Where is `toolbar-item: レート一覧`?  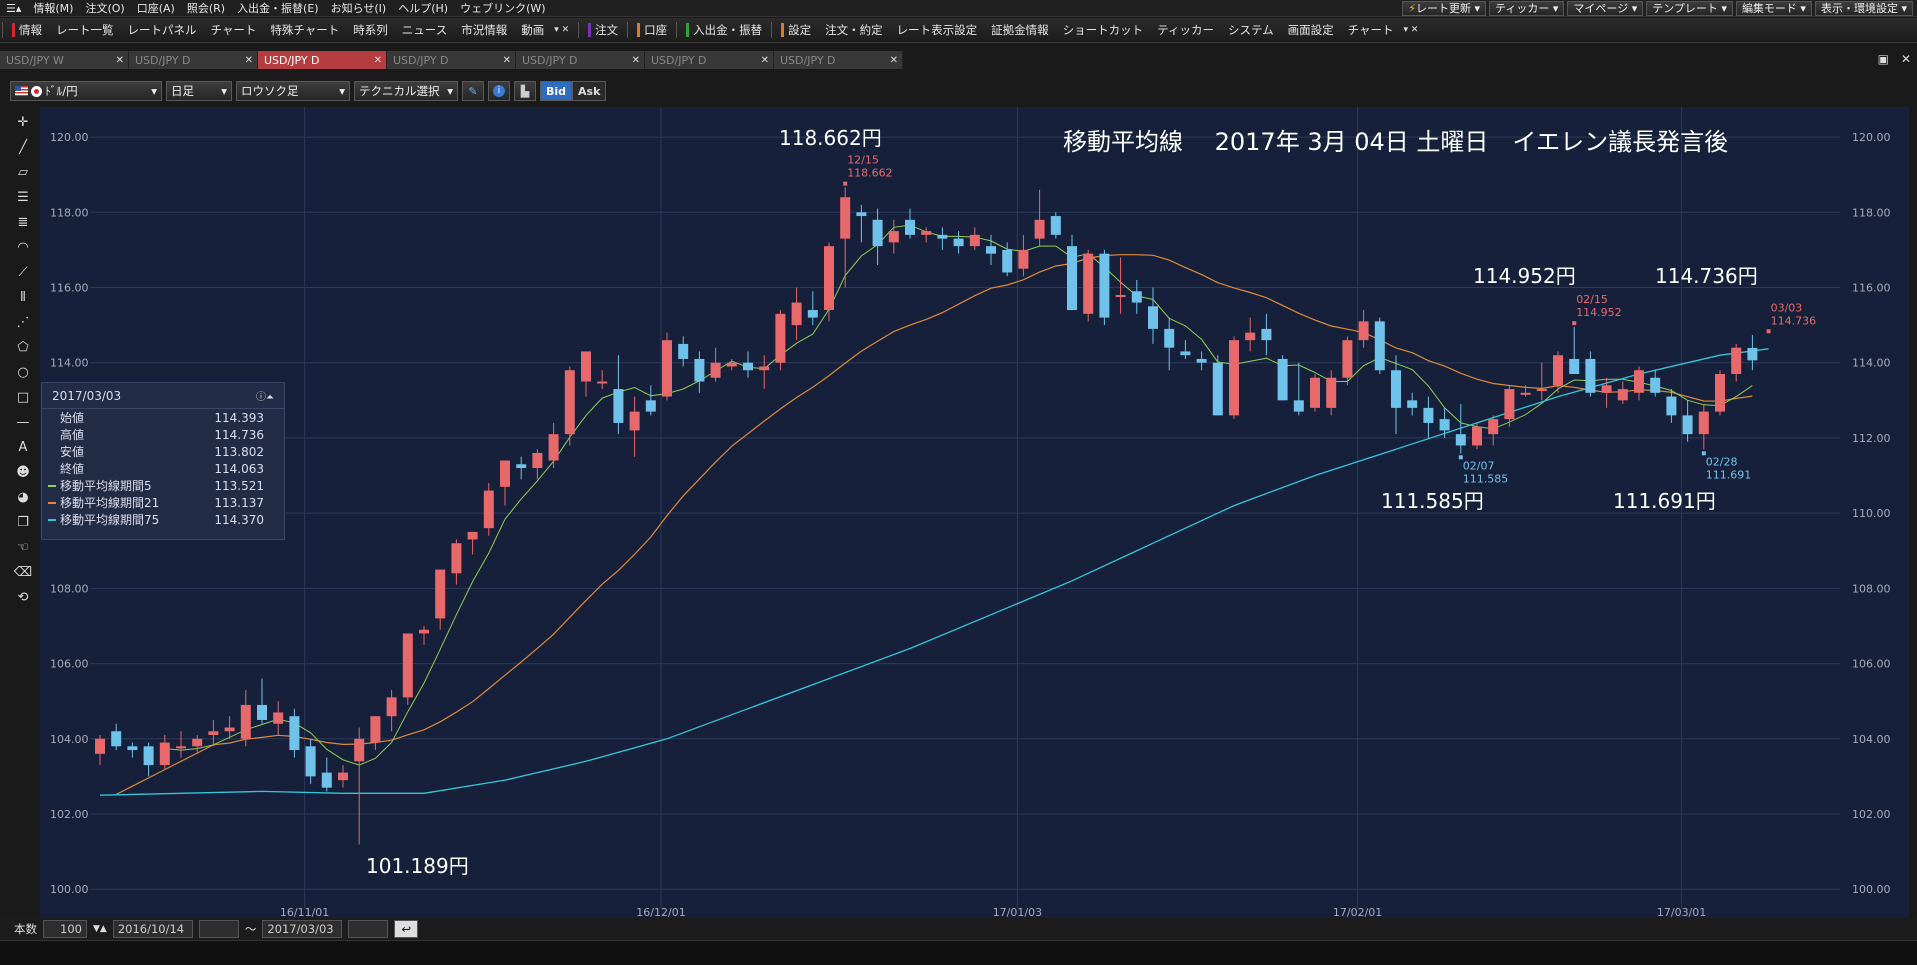 toolbar-item: レート一覧 is located at coordinates (85, 30).